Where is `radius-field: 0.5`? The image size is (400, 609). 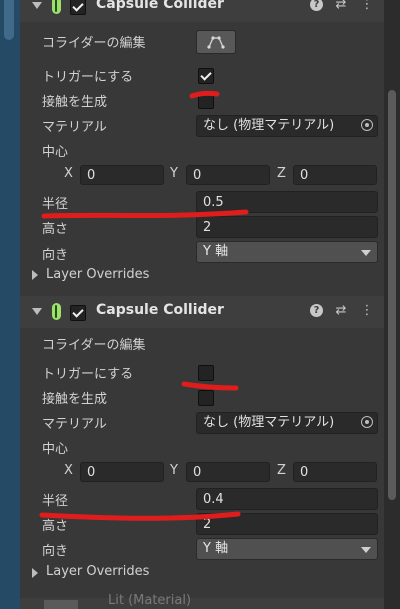
radius-field: 0.5 is located at coordinates (287, 202).